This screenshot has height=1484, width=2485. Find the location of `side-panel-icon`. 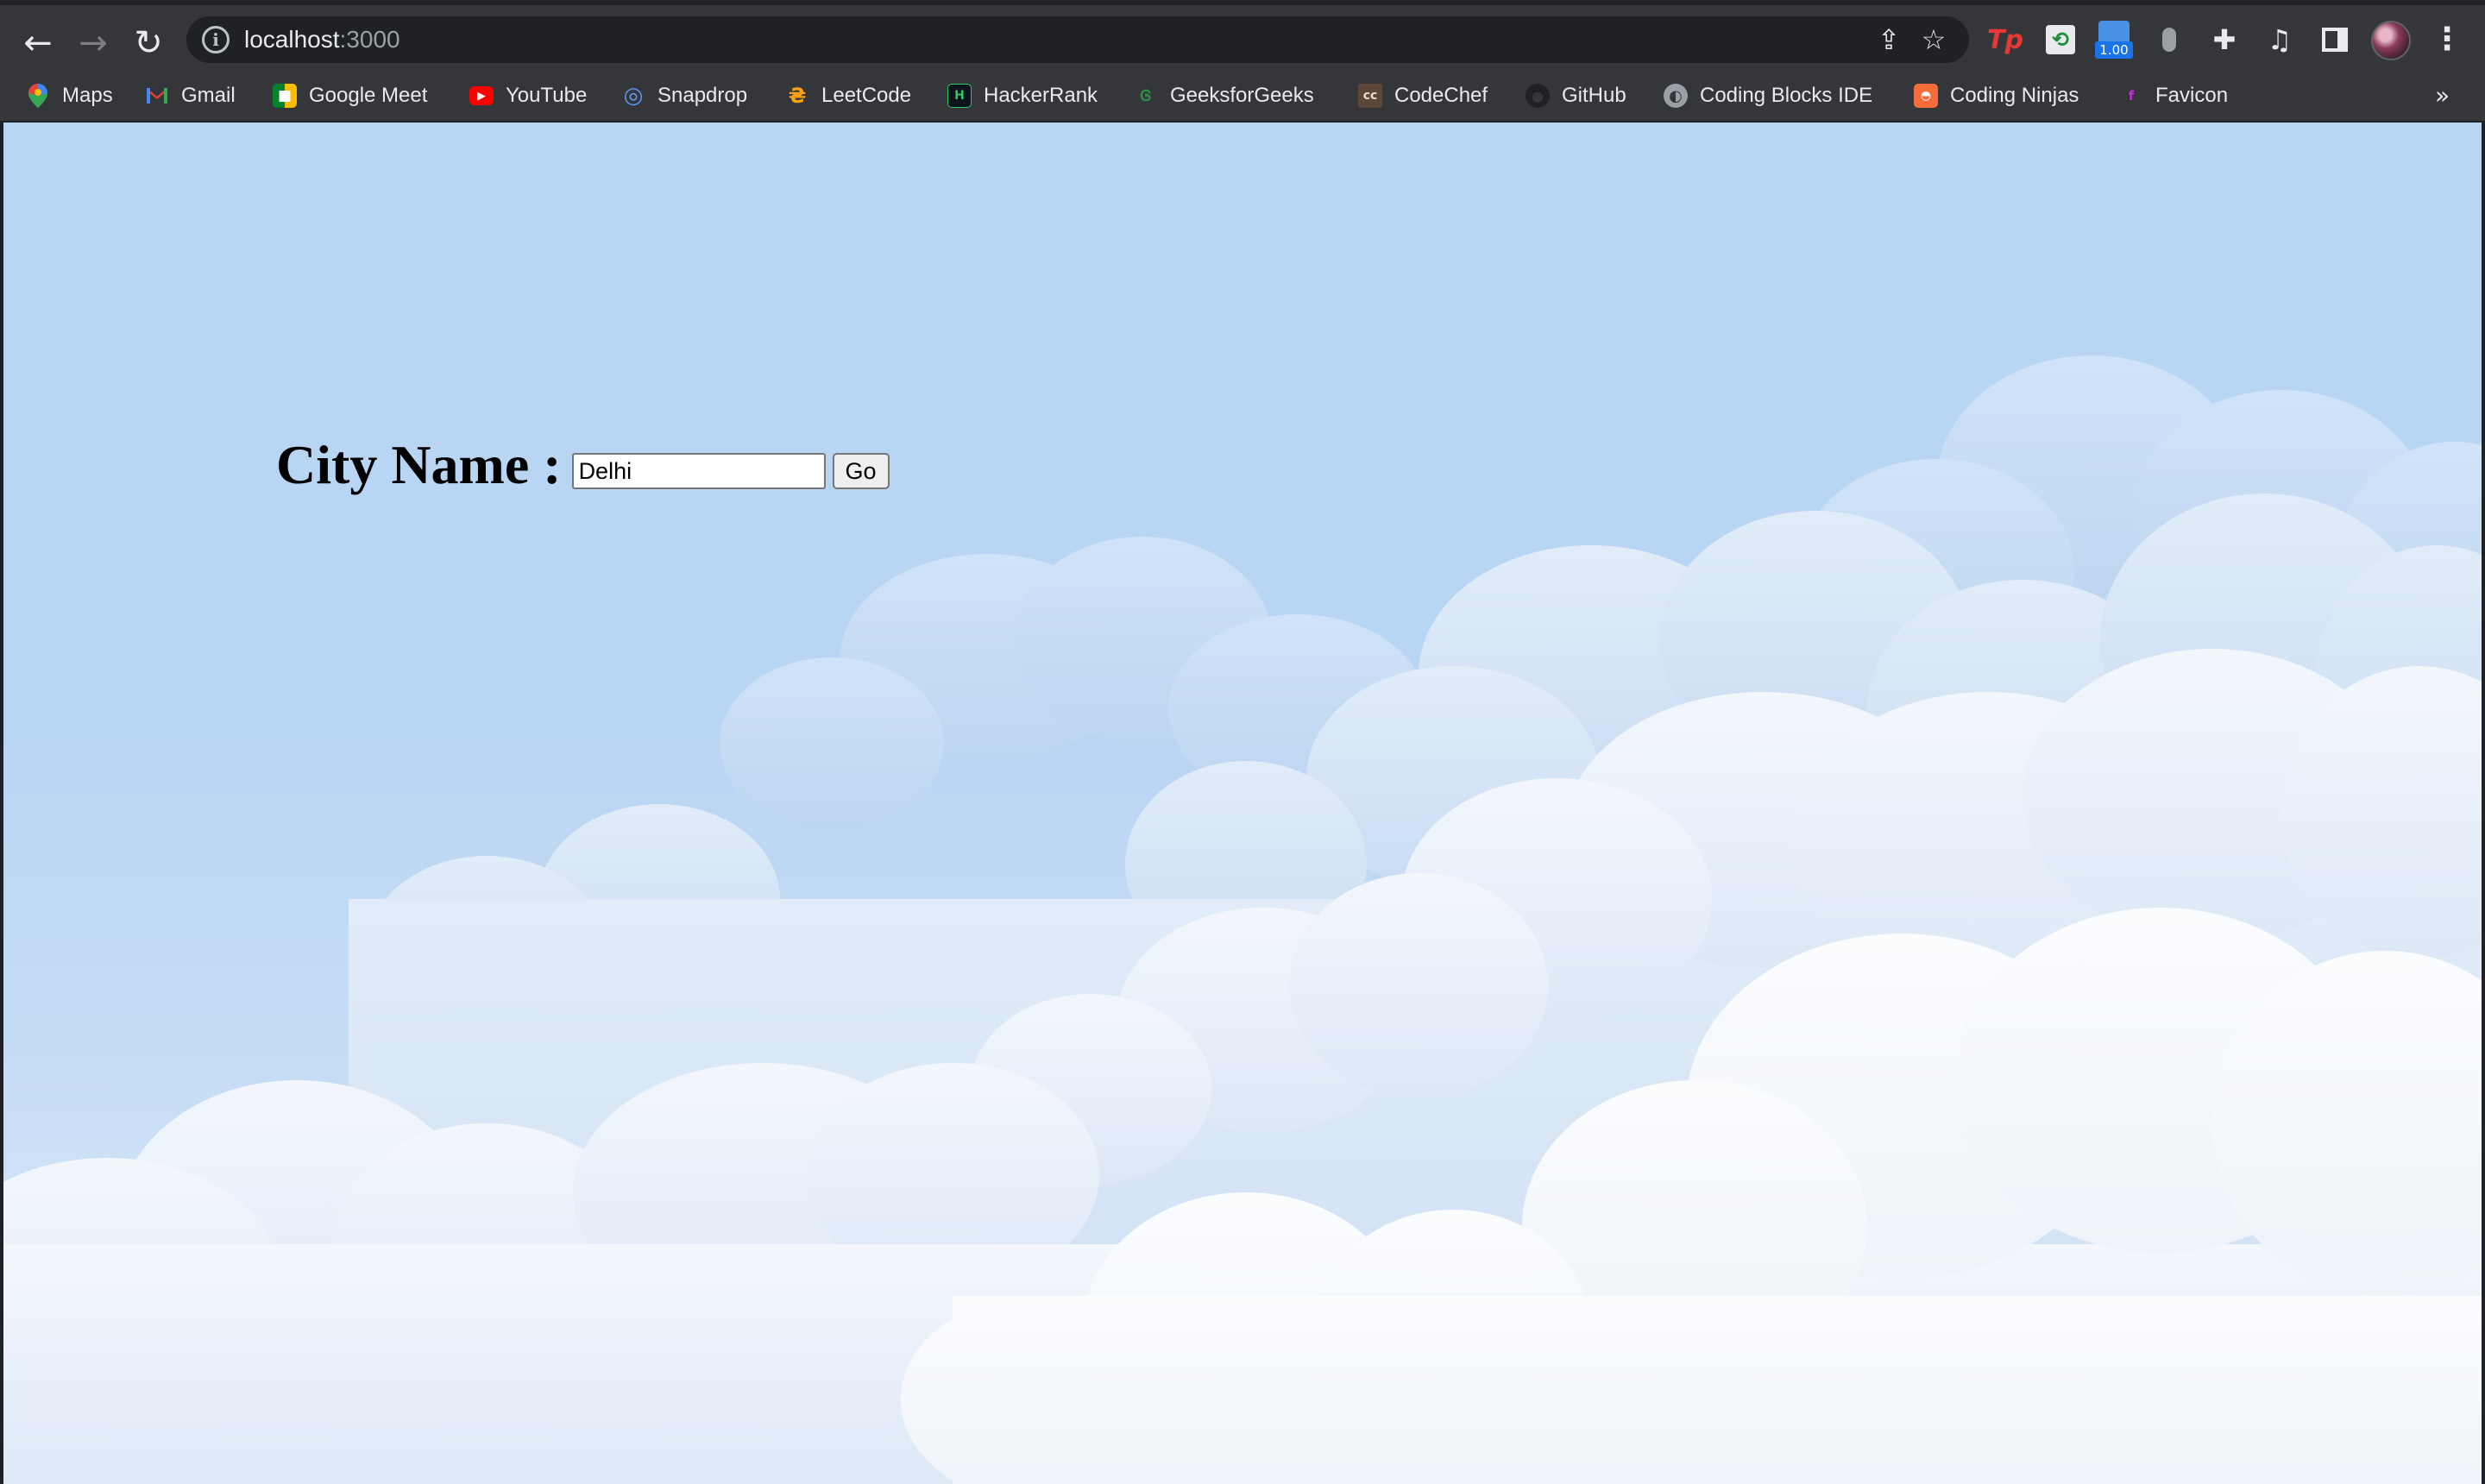

side-panel-icon is located at coordinates (2335, 40).